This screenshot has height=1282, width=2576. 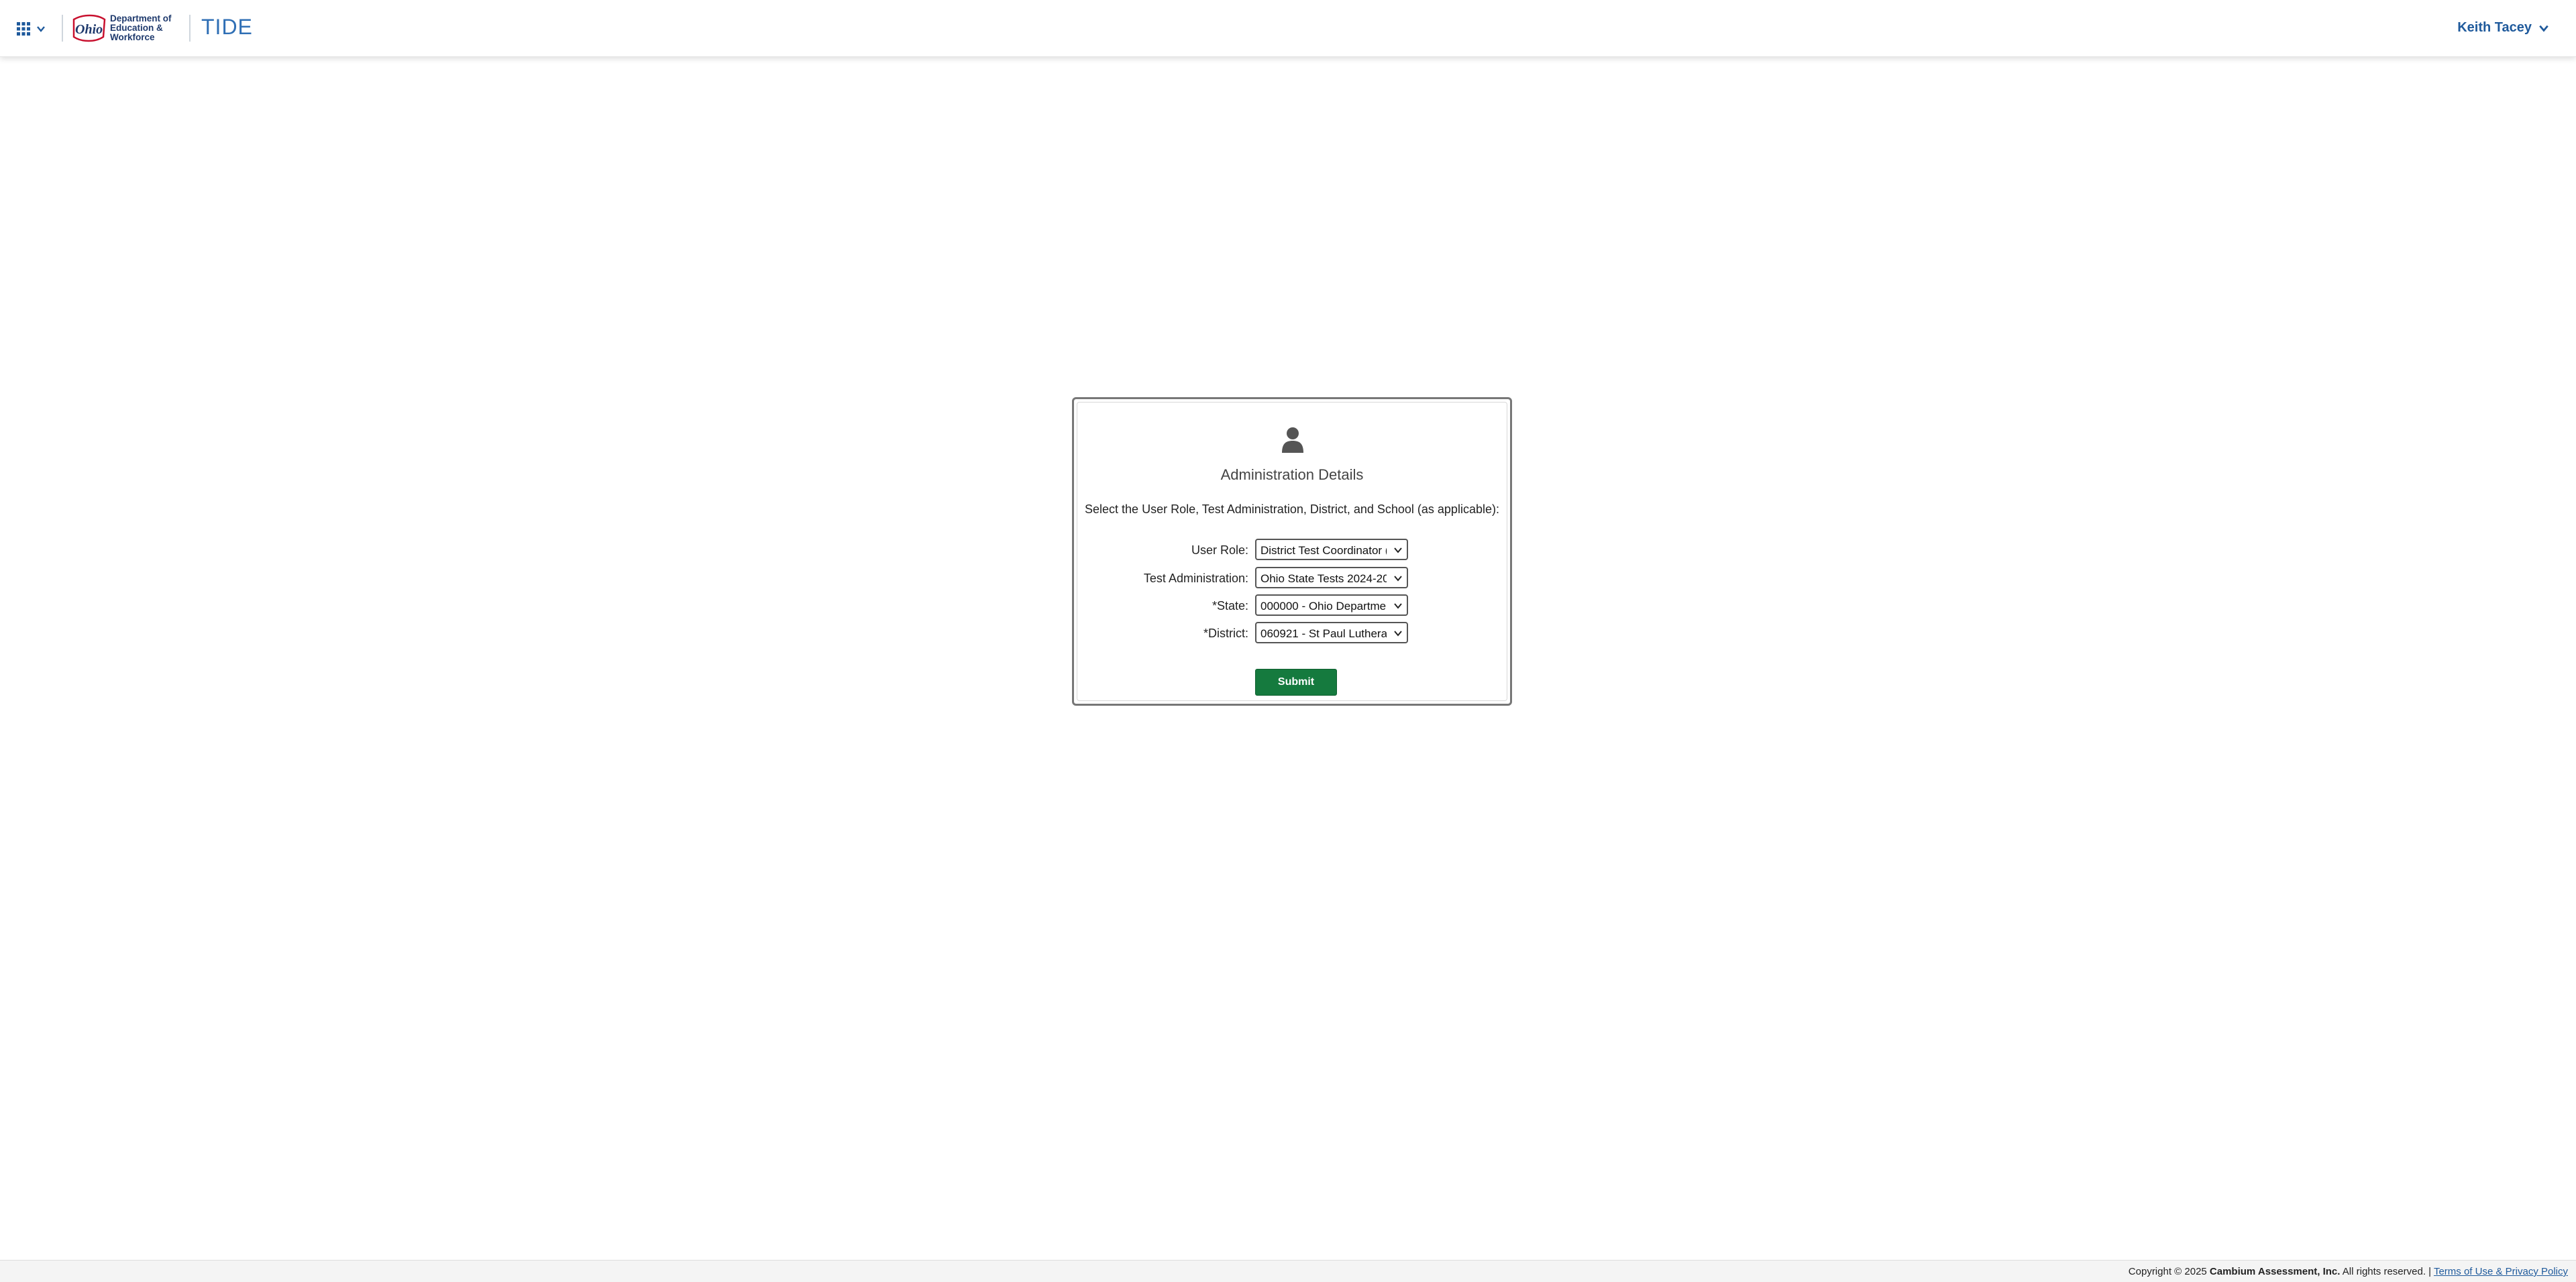 I want to click on app-name: TIDE, so click(x=227, y=27).